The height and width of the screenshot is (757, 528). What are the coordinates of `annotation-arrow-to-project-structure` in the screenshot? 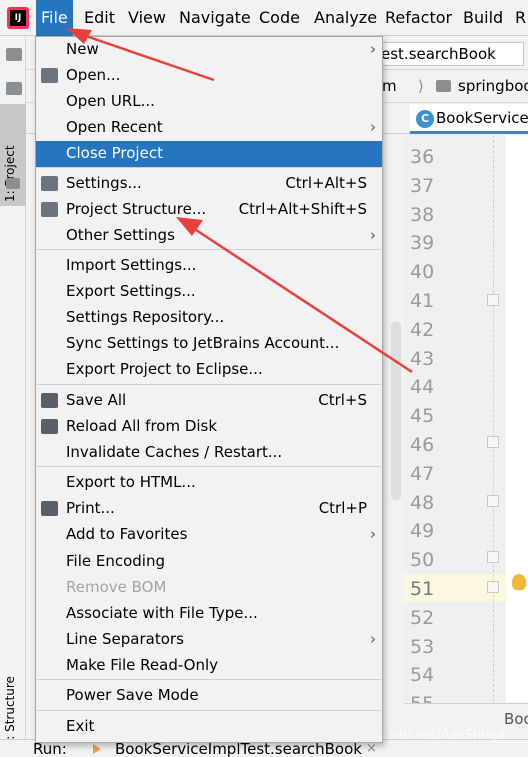 It's located at (301, 299).